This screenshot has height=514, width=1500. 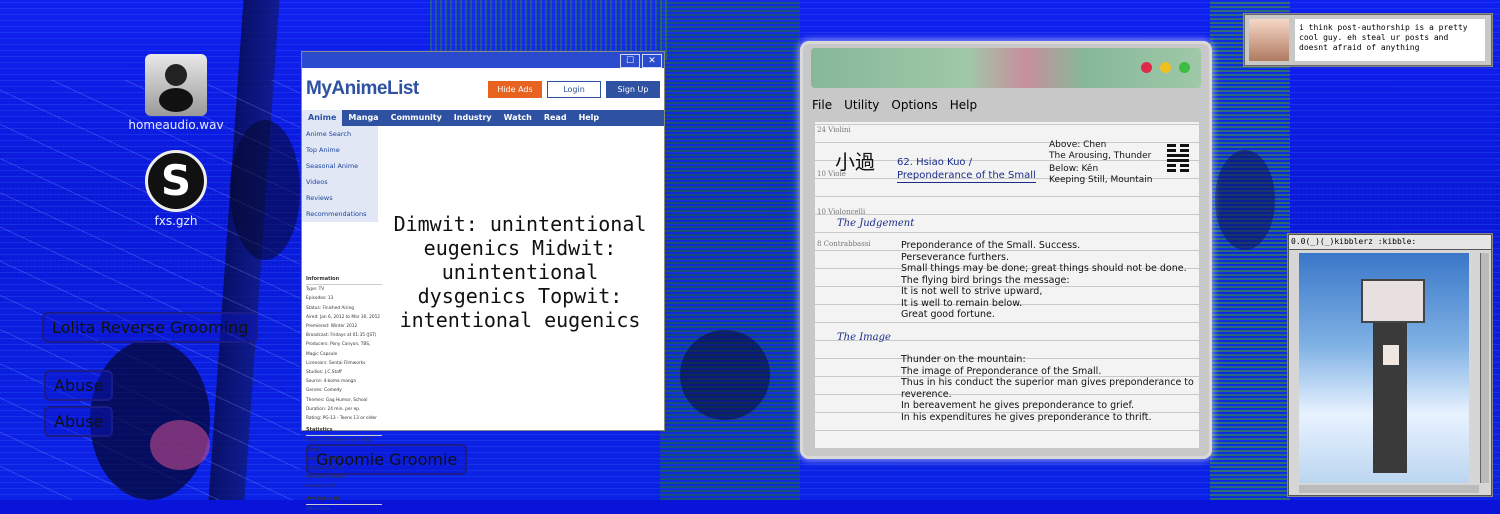 I want to click on minimize-dot, so click(x=1165, y=67).